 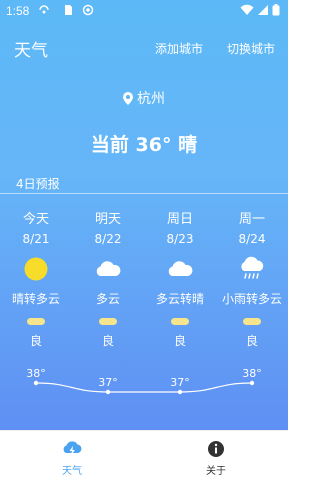 What do you see at coordinates (276, 10) in the screenshot?
I see `battery-icon` at bounding box center [276, 10].